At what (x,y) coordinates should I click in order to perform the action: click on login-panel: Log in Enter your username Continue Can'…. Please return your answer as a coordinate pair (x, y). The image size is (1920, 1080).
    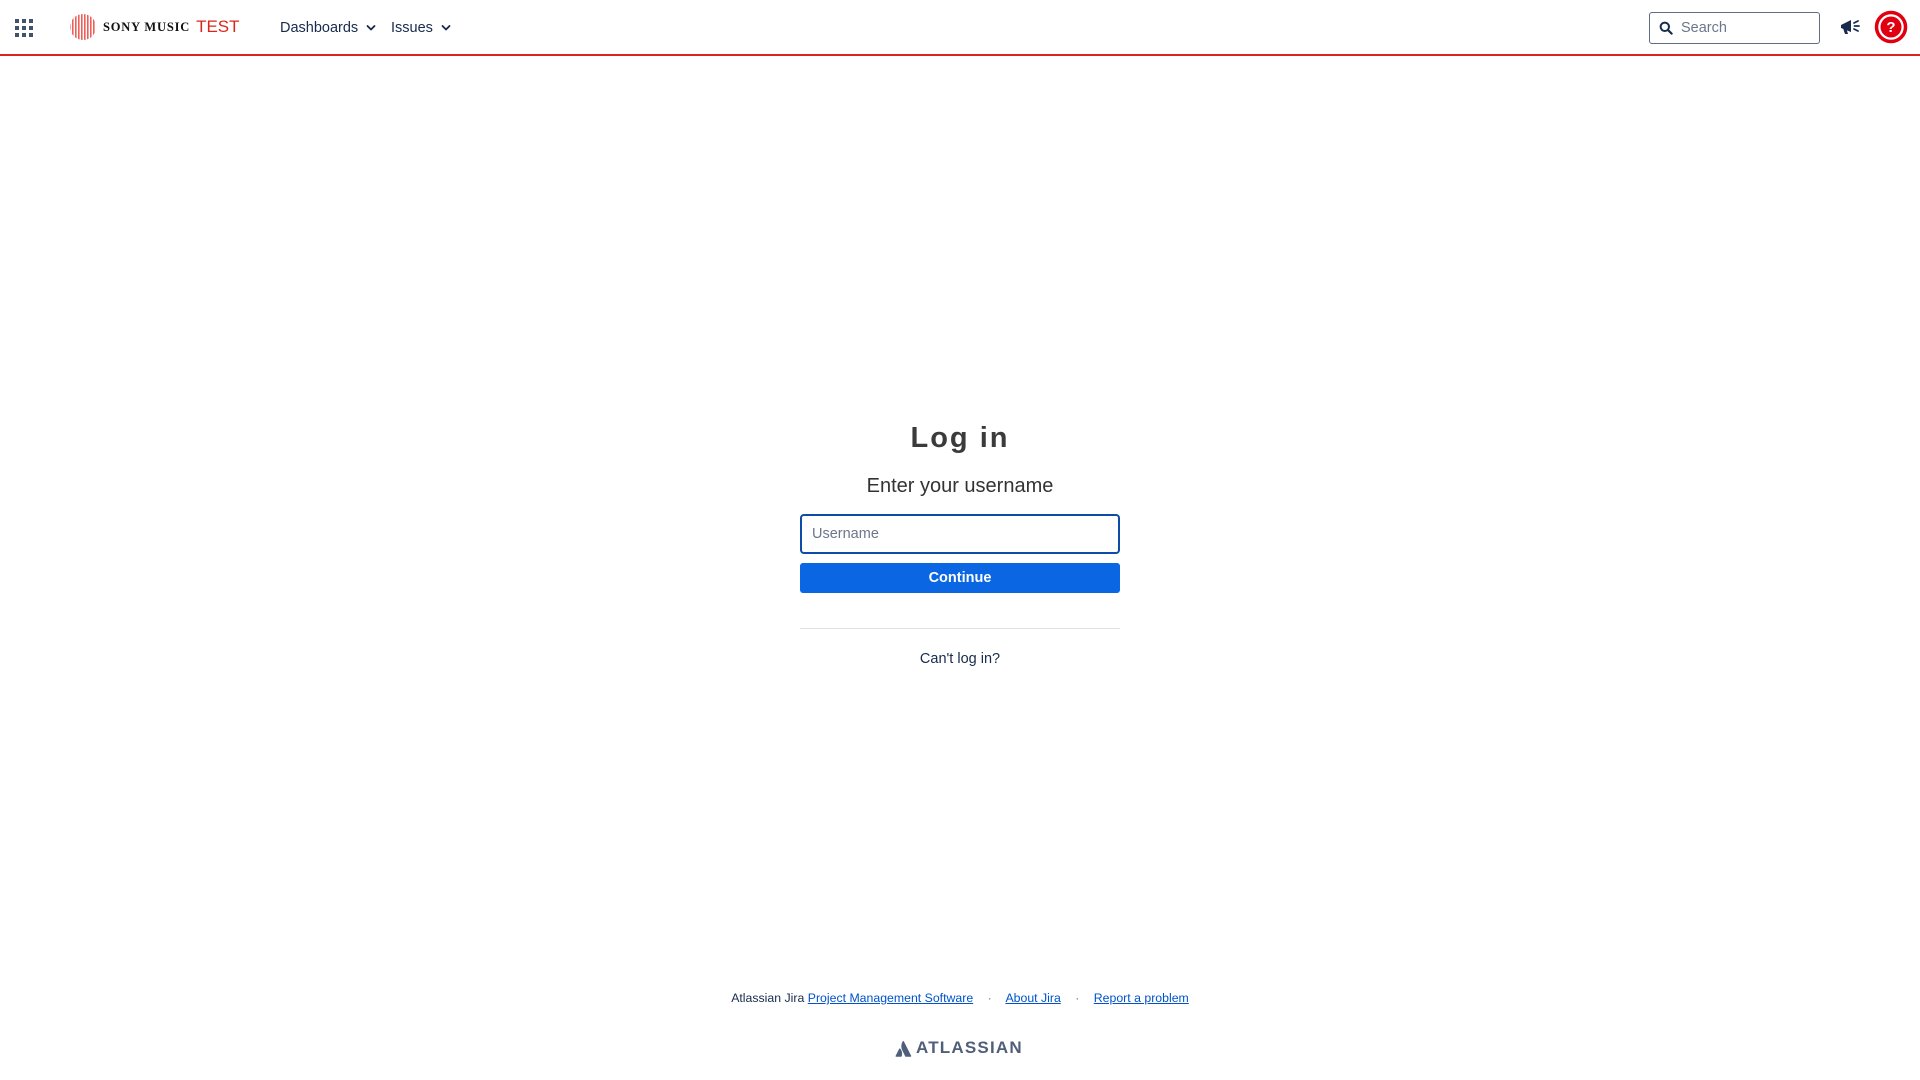
    Looking at the image, I should click on (960, 541).